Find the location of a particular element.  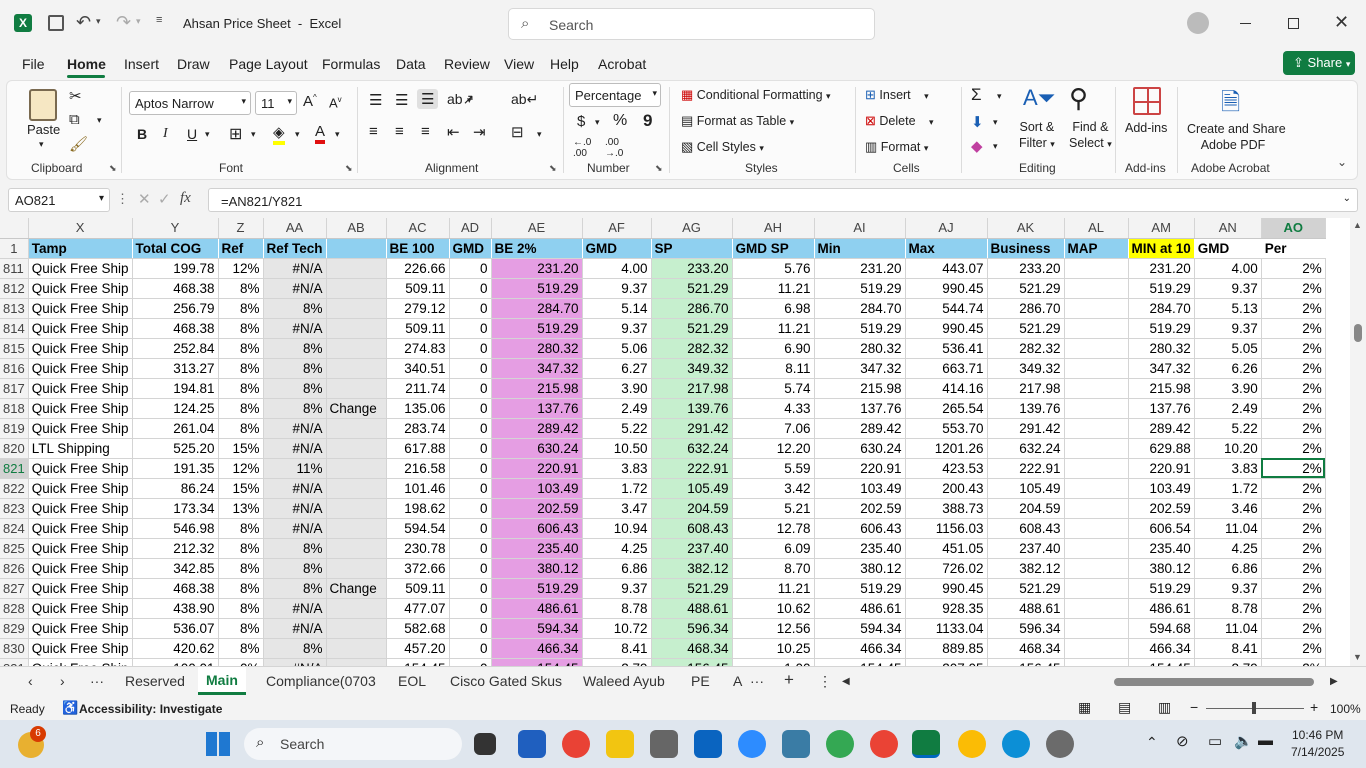

cancel-icon: ✕ is located at coordinates (144, 199).